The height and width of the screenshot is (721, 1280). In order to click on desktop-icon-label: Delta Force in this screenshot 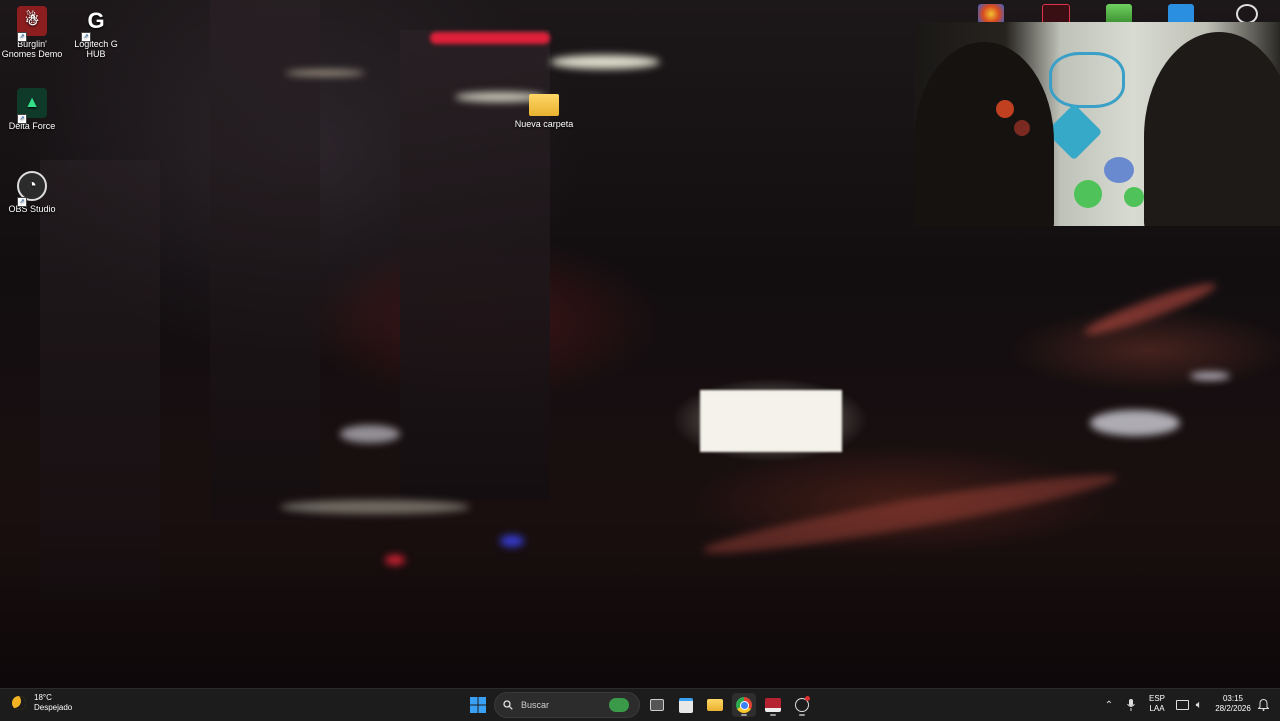, I will do `click(32, 126)`.